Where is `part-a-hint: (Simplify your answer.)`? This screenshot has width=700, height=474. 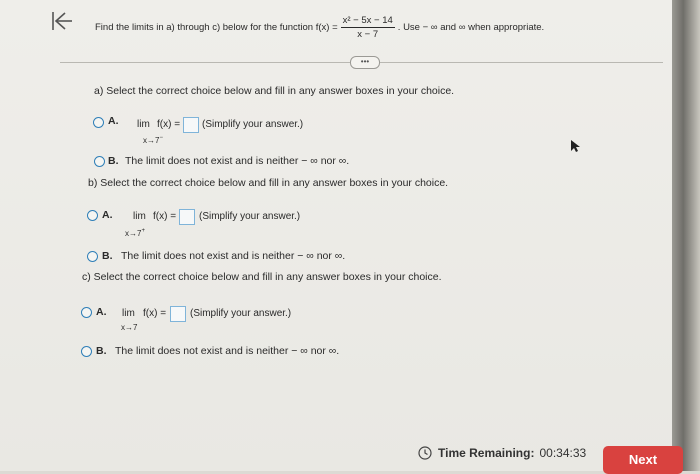 part-a-hint: (Simplify your answer.) is located at coordinates (253, 124).